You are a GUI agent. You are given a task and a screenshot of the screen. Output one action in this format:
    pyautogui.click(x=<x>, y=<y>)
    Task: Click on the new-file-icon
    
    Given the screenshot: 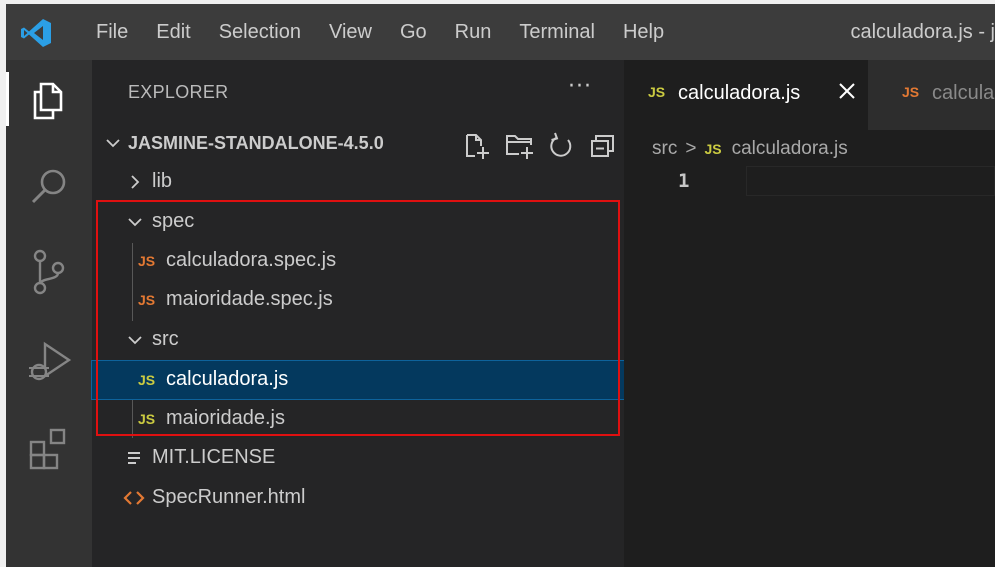 What is the action you would take?
    pyautogui.click(x=477, y=146)
    